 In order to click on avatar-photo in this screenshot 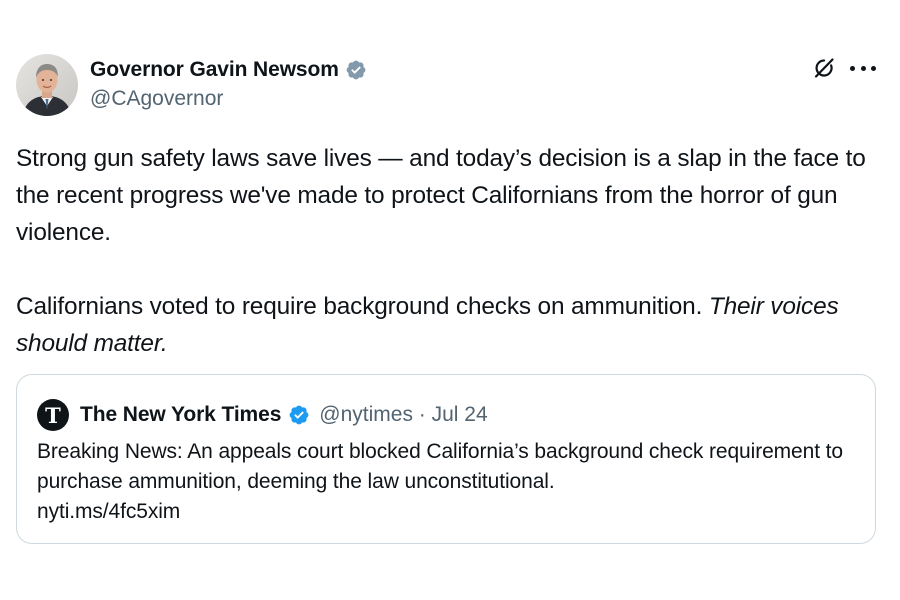, I will do `click(47, 85)`.